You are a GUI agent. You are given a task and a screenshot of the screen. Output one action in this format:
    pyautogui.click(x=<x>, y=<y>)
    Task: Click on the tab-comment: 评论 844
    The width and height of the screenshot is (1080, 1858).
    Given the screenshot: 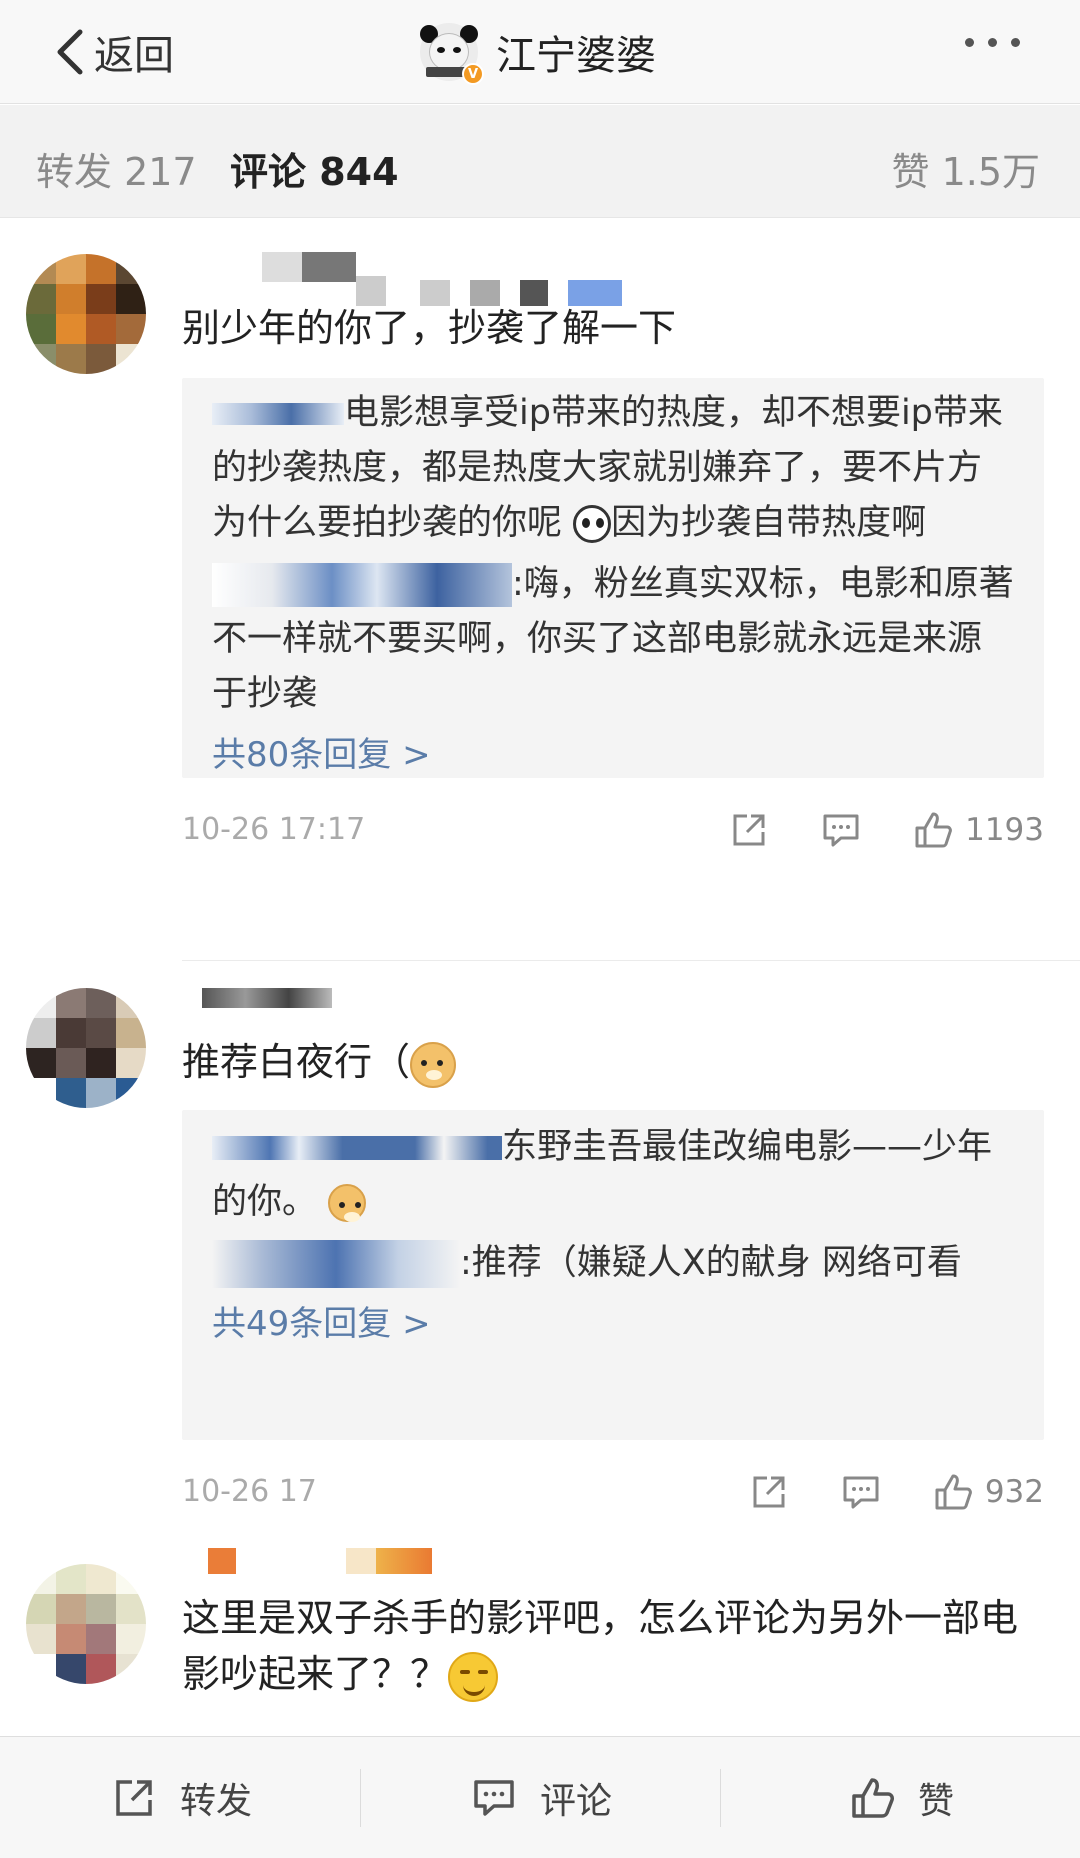 What is the action you would take?
    pyautogui.click(x=314, y=168)
    